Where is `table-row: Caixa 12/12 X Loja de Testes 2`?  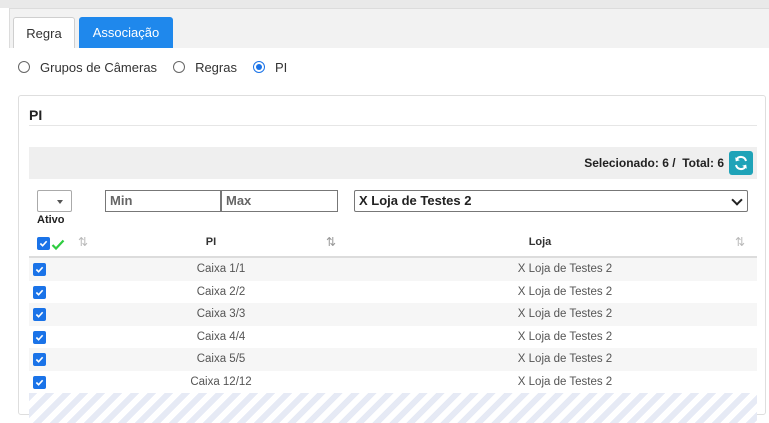 table-row: Caixa 12/12 X Loja de Testes 2 is located at coordinates (393, 382).